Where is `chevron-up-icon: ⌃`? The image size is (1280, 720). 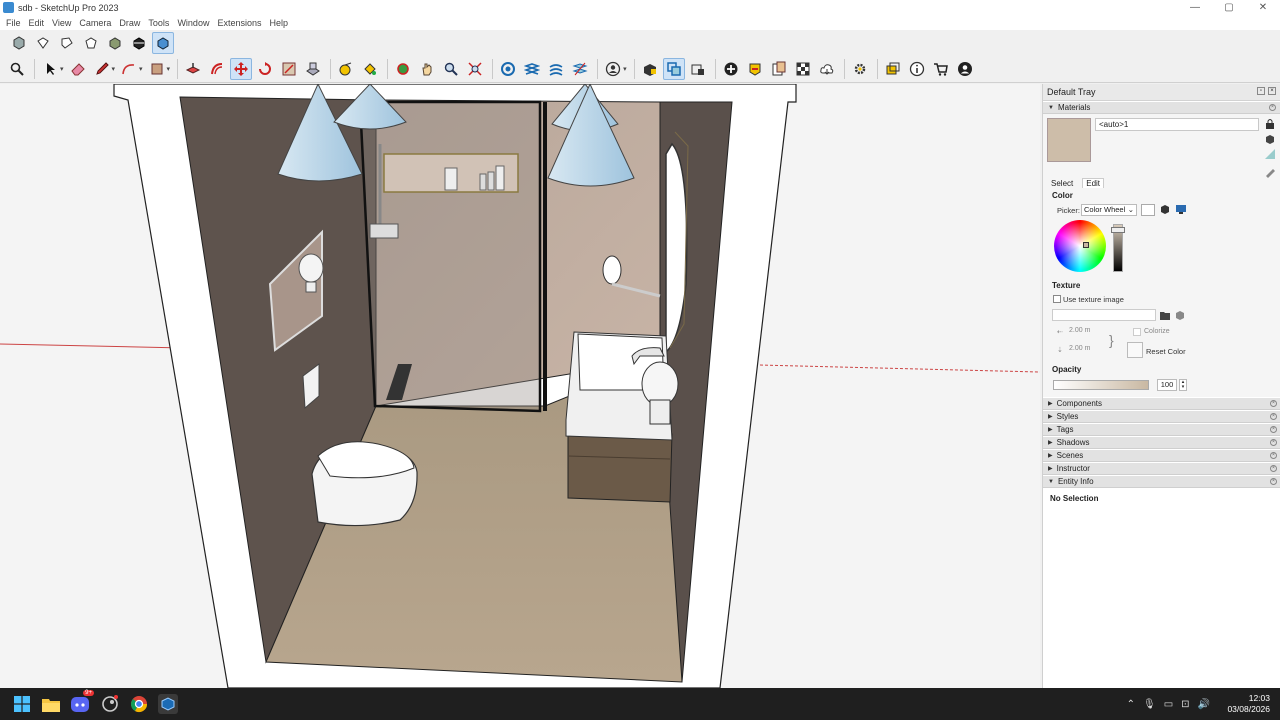
chevron-up-icon: ⌃ is located at coordinates (1131, 704).